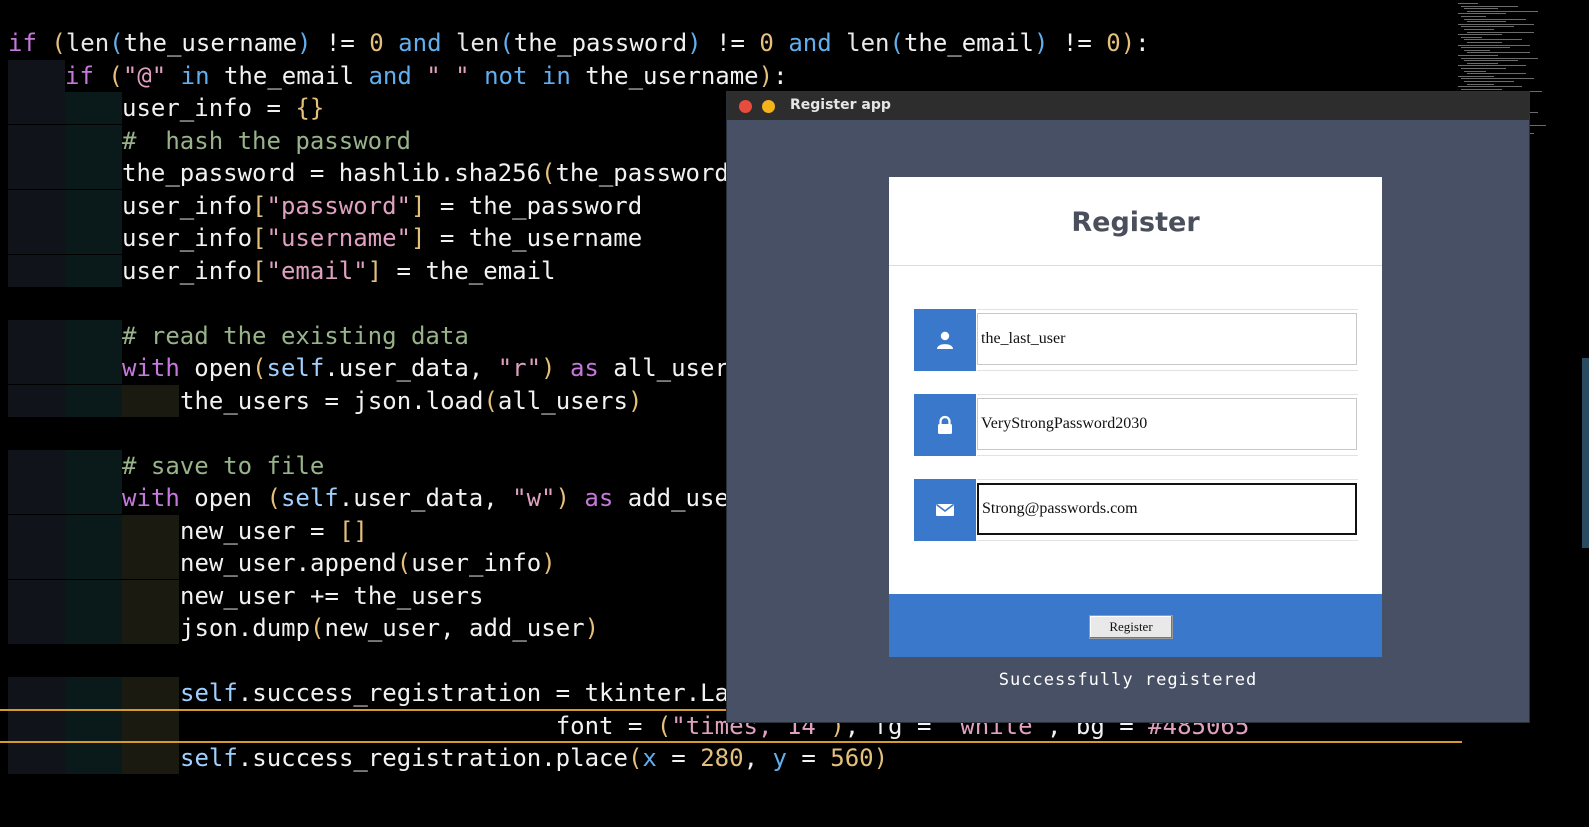  Describe the element at coordinates (382, 238) in the screenshot. I see `code-text: user_info["username"] = the_username` at that location.